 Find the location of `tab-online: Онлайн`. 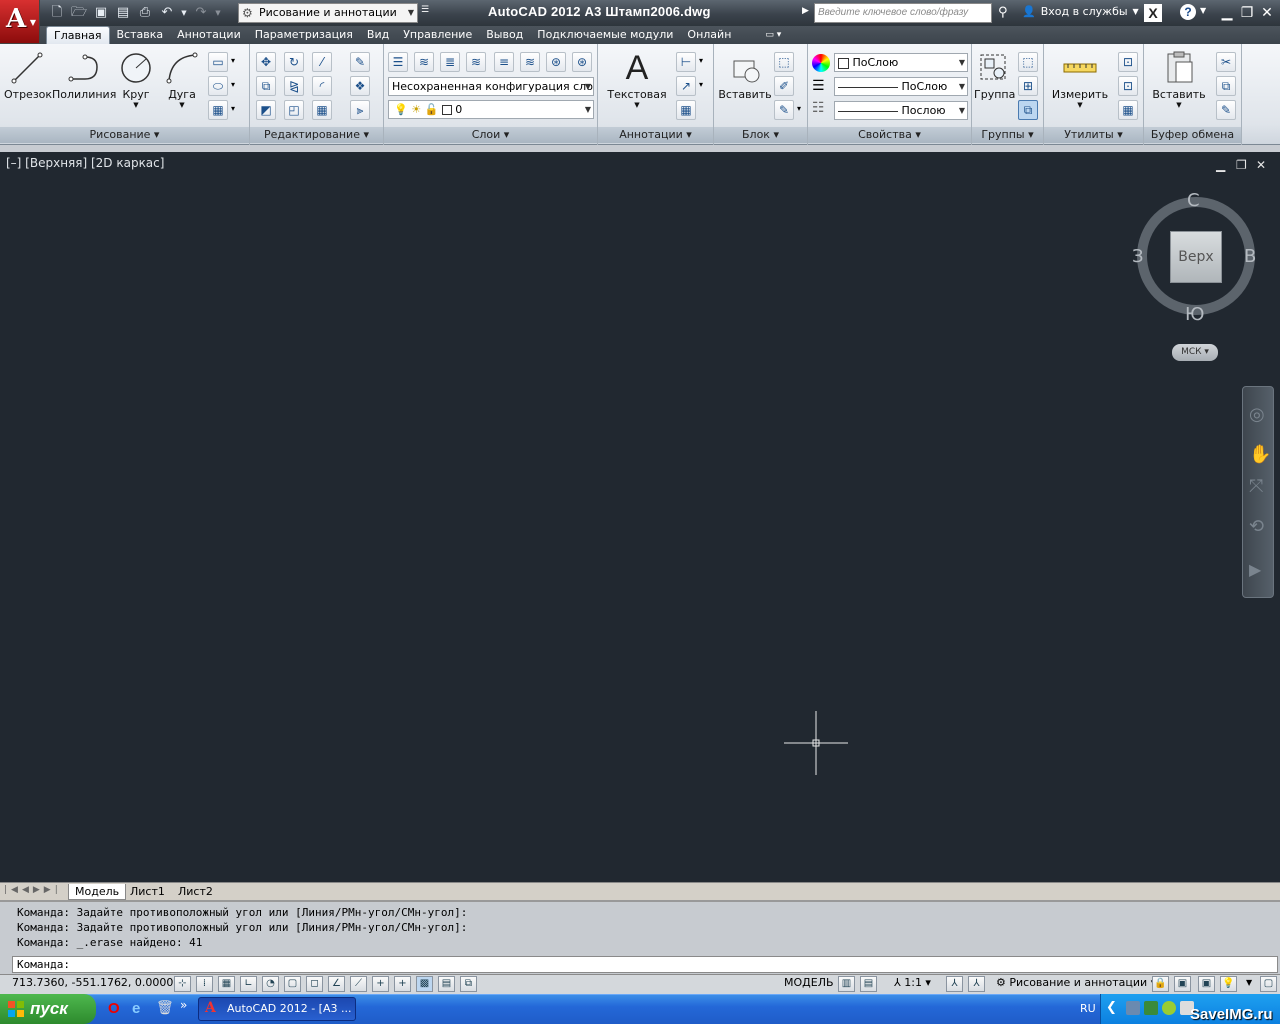

tab-online: Онлайн is located at coordinates (709, 35).